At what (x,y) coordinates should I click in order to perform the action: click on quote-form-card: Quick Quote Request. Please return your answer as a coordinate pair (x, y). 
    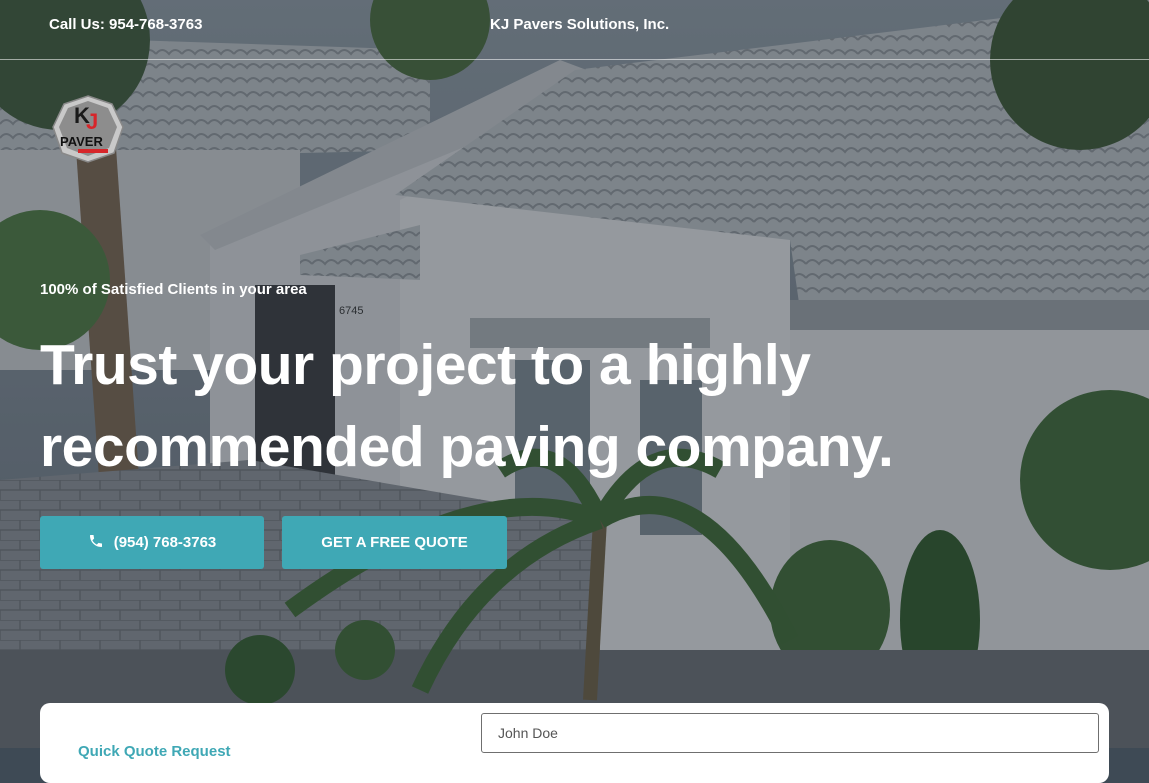
    Looking at the image, I should click on (574, 743).